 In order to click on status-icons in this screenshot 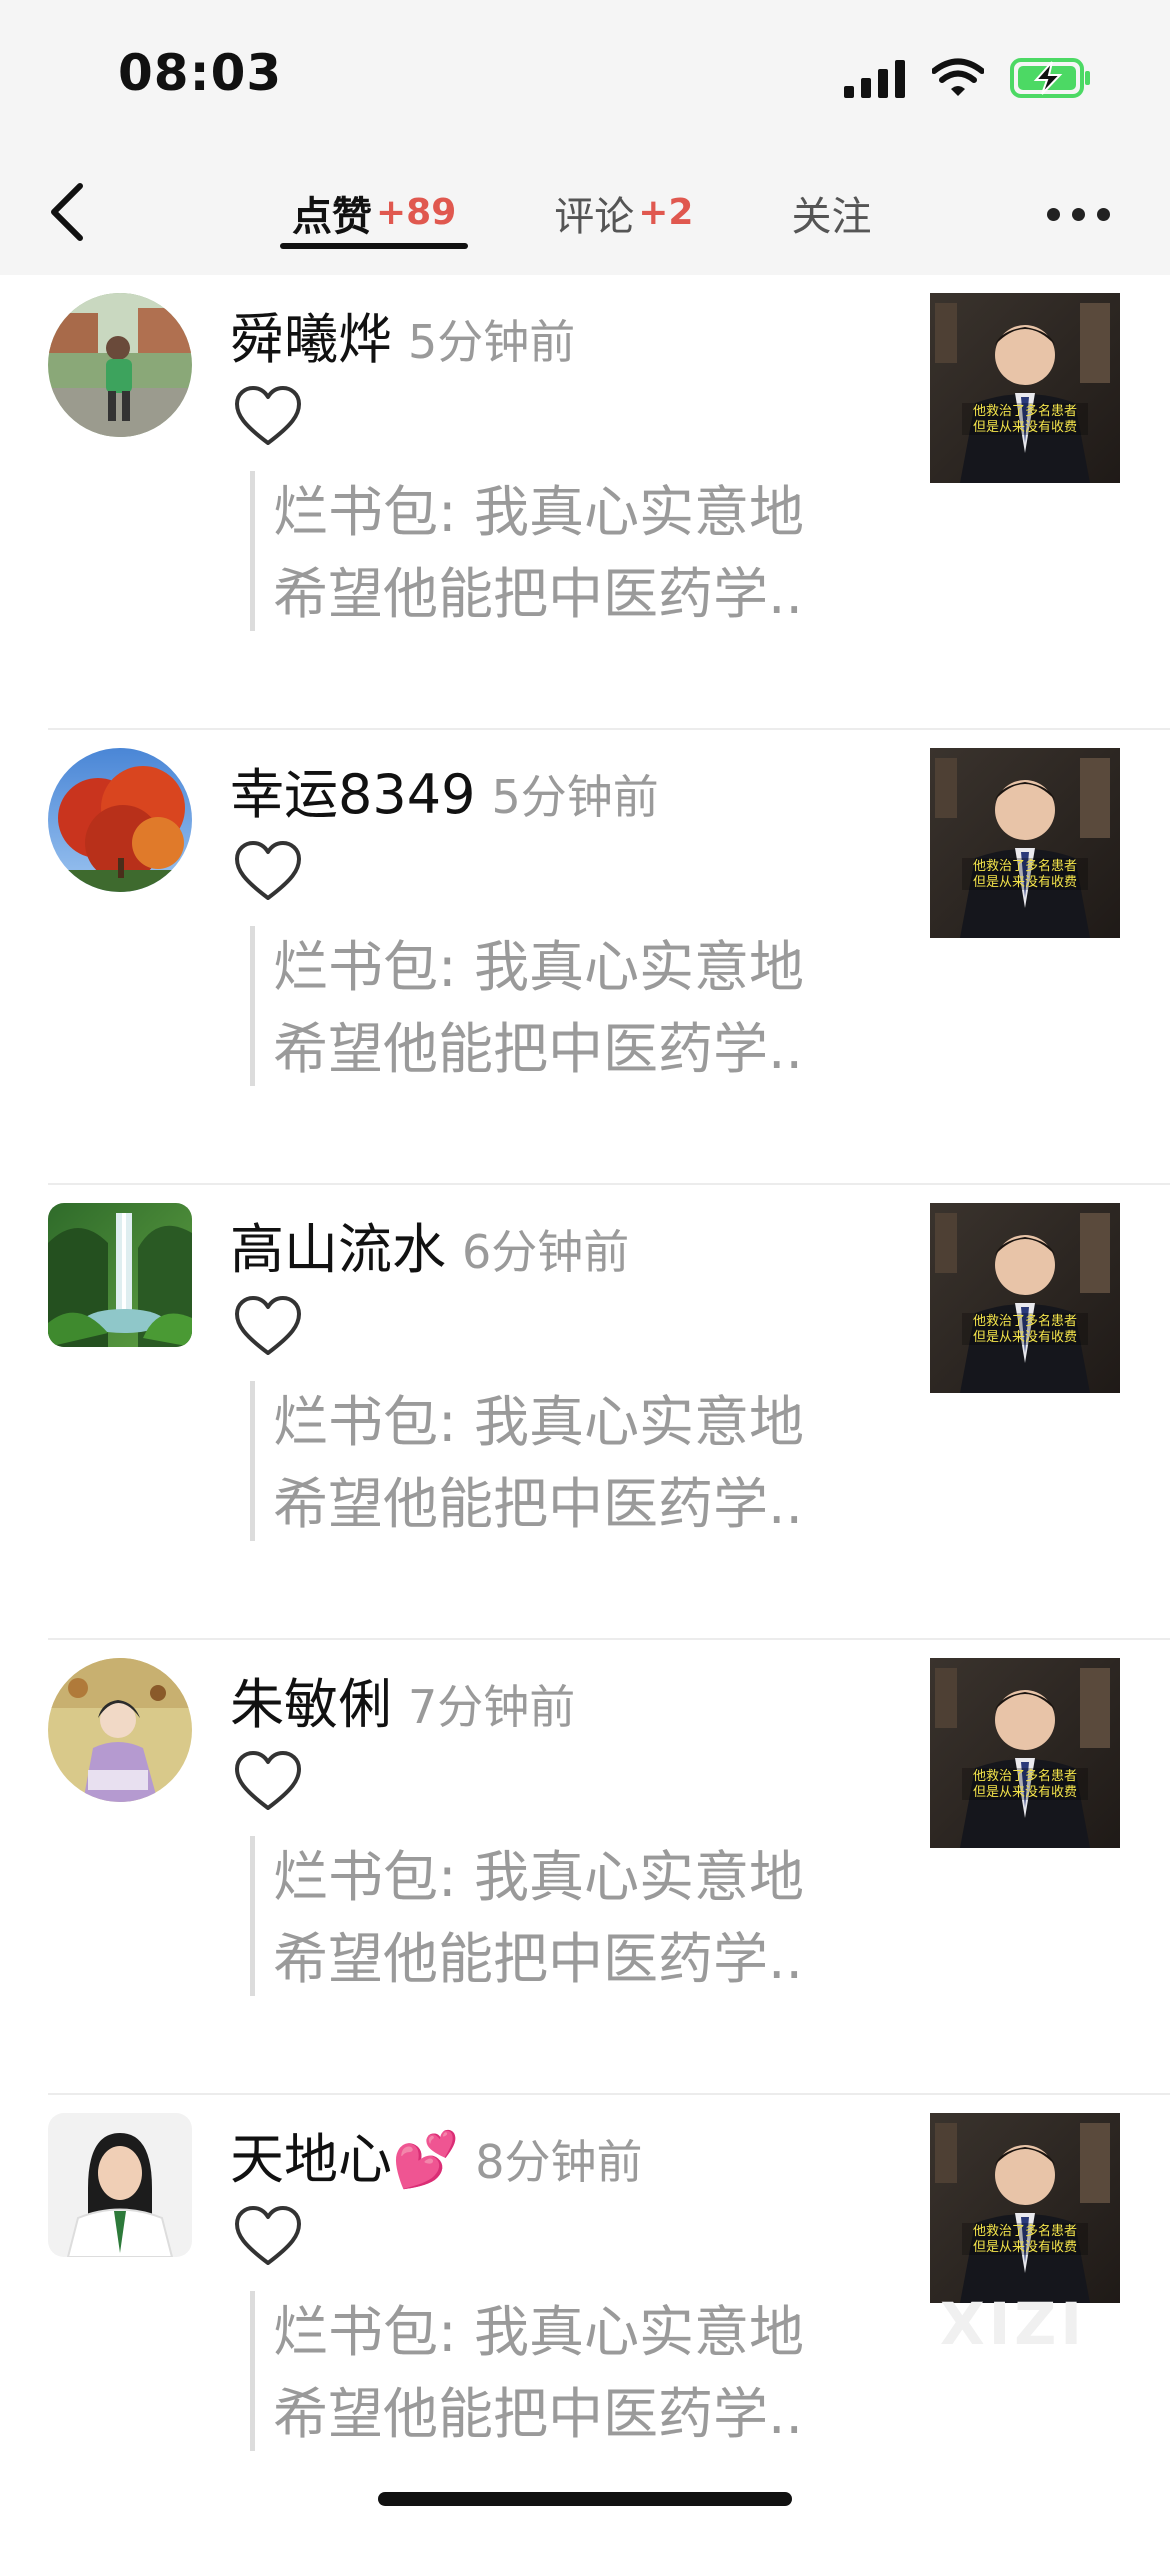, I will do `click(968, 78)`.